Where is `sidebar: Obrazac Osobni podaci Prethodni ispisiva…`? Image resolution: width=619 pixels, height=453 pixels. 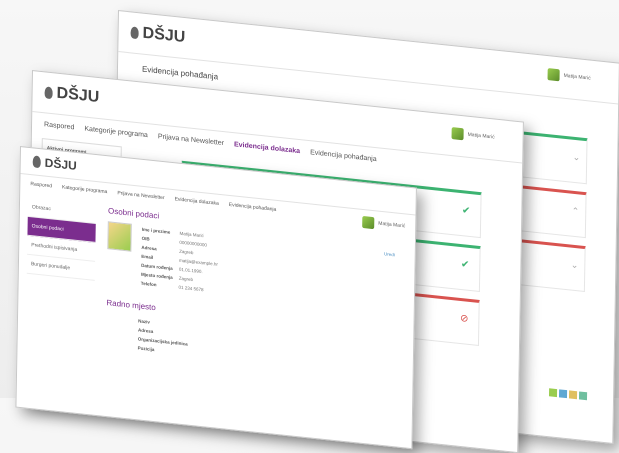 sidebar: Obrazac Osobni podaci Prethodni ispisiva… is located at coordinates (61, 239).